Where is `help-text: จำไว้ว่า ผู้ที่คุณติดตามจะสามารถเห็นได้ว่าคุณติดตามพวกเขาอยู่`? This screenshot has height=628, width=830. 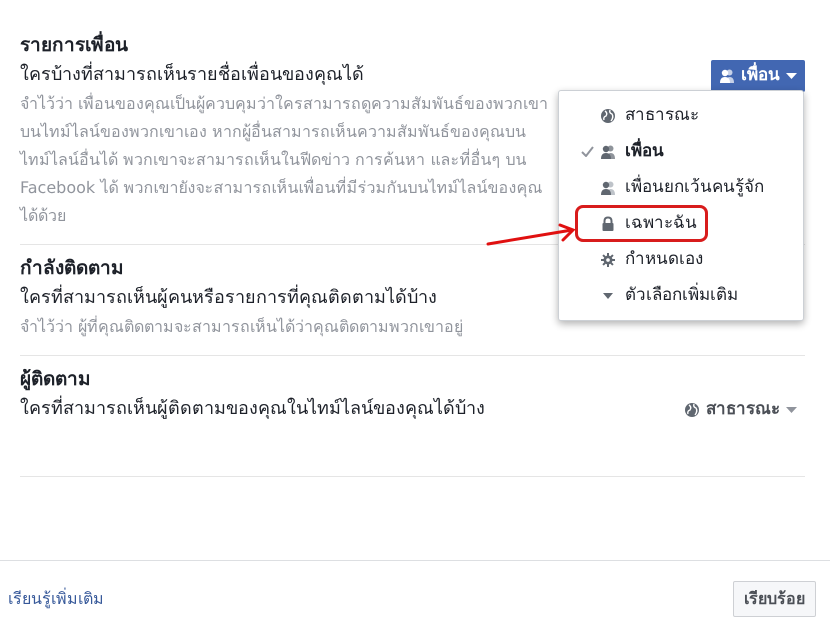
help-text: จำไว้ว่า ผู้ที่คุณติดตามจะสามารถเห็นได้ว่าคุณติดตามพวกเขาอยู่ is located at coordinates (242, 326).